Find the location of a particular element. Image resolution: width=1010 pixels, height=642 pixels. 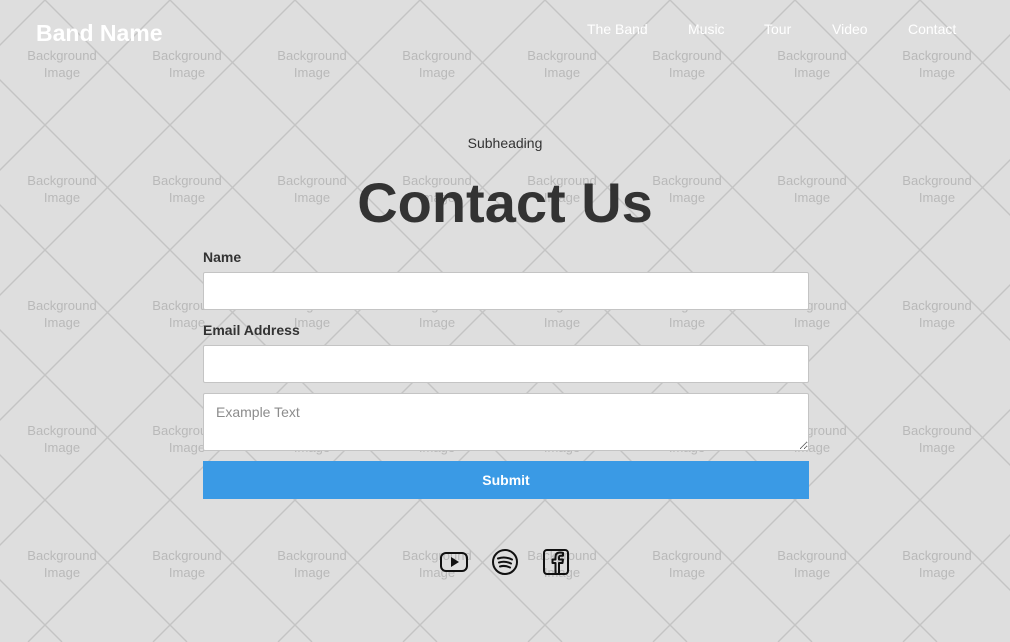

main-nav: The Band Music Tour Video Contact is located at coordinates (771, 29).